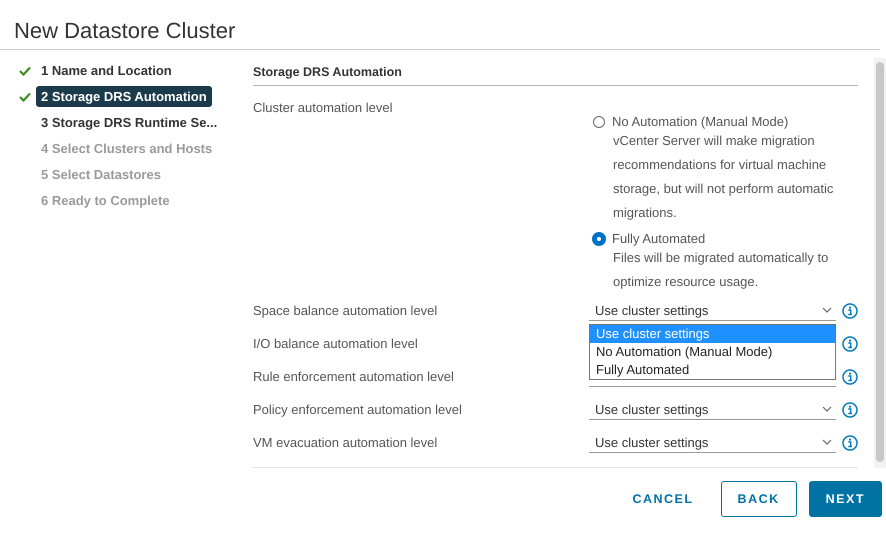 This screenshot has width=886, height=546. What do you see at coordinates (357, 409) in the screenshot?
I see `field-label: Policy enforcement automation level` at bounding box center [357, 409].